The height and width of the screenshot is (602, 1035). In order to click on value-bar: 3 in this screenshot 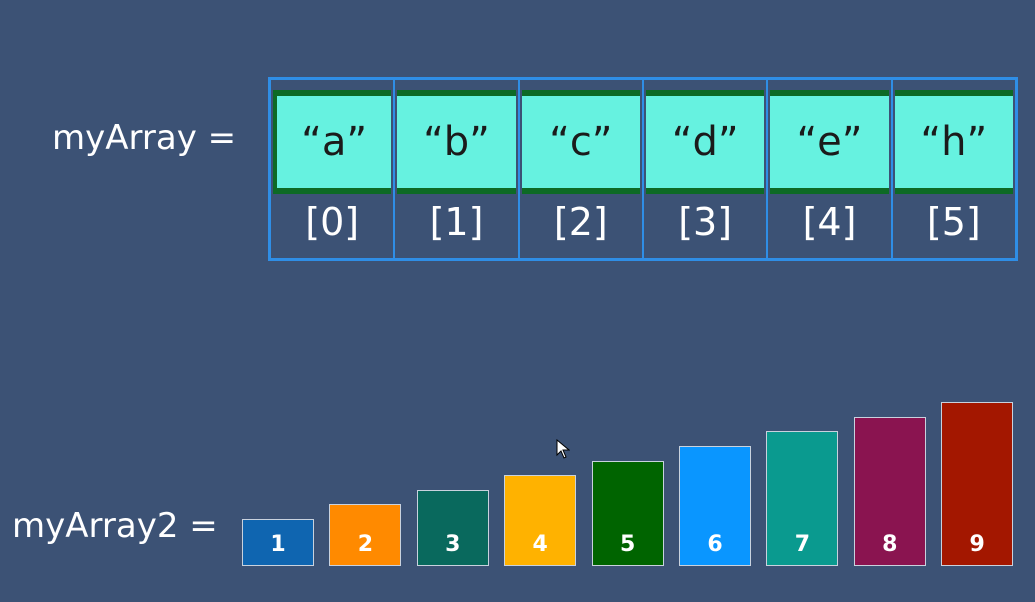, I will do `click(452, 527)`.